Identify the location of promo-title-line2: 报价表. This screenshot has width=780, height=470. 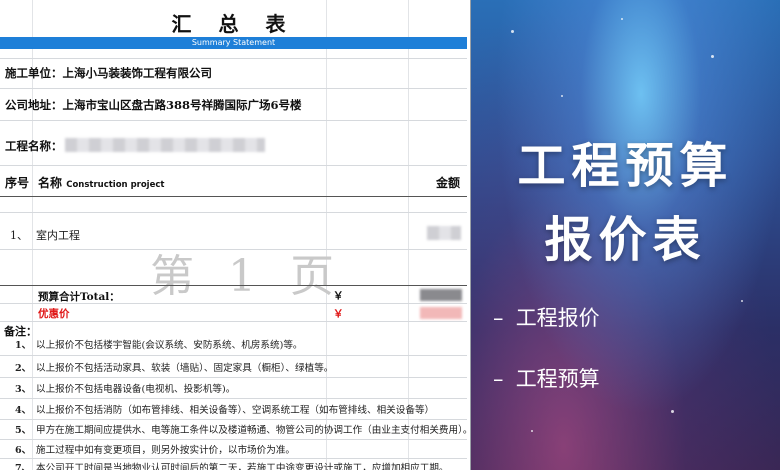
(625, 240).